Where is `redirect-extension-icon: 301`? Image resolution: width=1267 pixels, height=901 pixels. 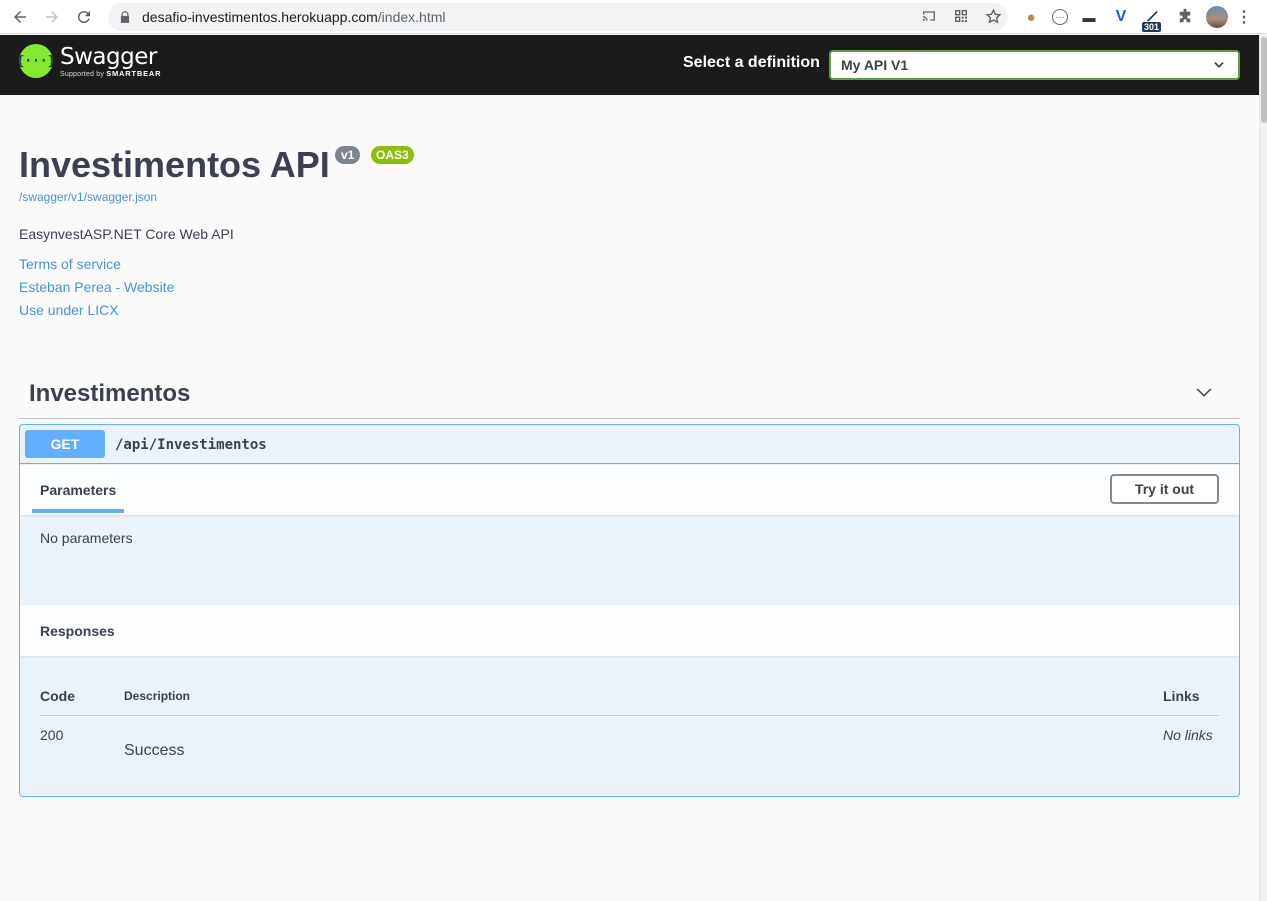 redirect-extension-icon: 301 is located at coordinates (1153, 19).